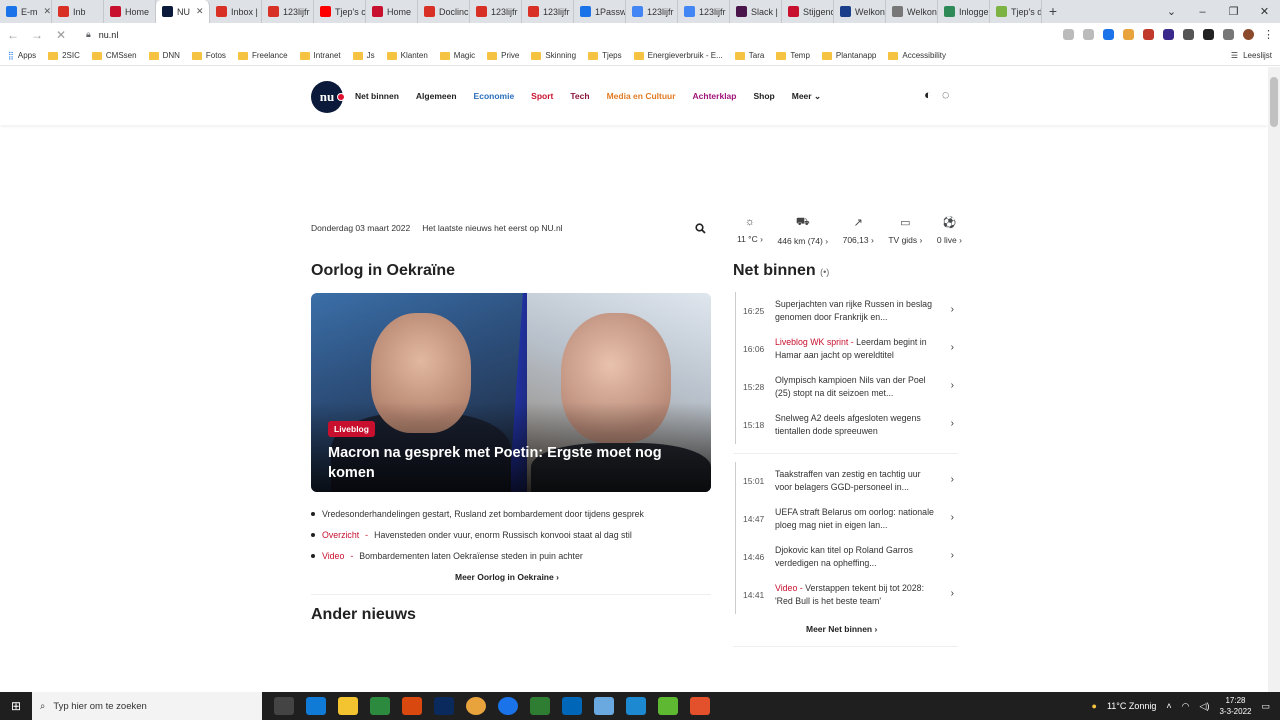 Image resolution: width=1280 pixels, height=720 pixels. I want to click on bookmark-item: Klanten, so click(407, 55).